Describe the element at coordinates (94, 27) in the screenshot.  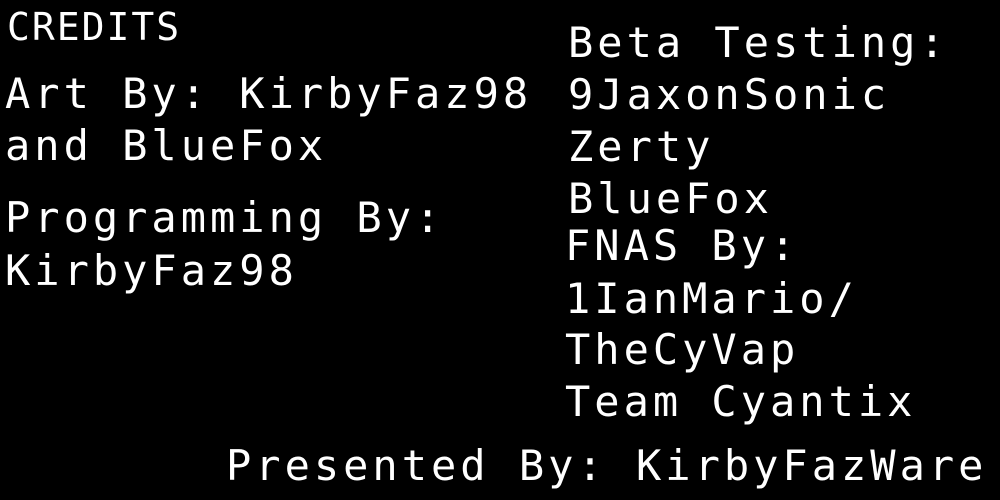
I see `credits-heading: CREDITS` at that location.